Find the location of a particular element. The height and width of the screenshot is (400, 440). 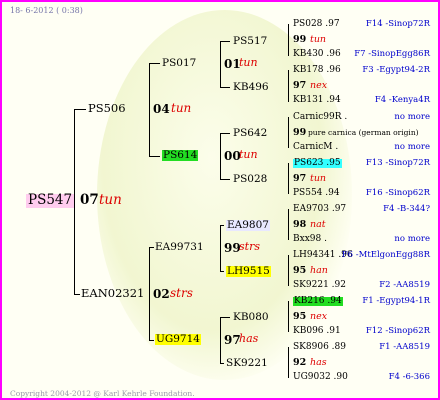

gen4-top-right: no more is located at coordinates (412, 117).